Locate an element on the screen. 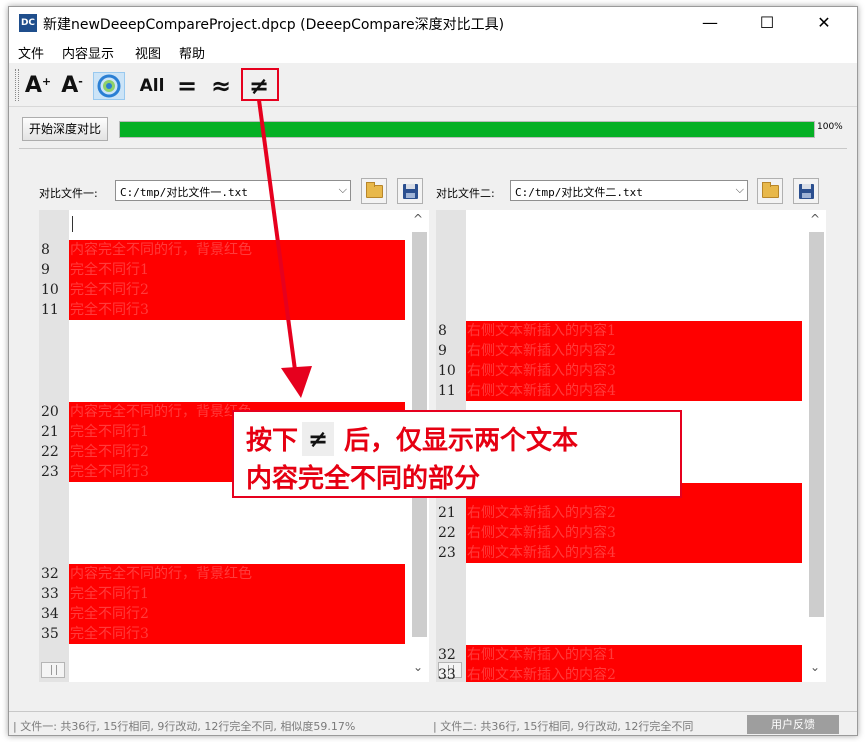 The width and height of the screenshot is (865, 742). progress-label: 100% is located at coordinates (830, 127).